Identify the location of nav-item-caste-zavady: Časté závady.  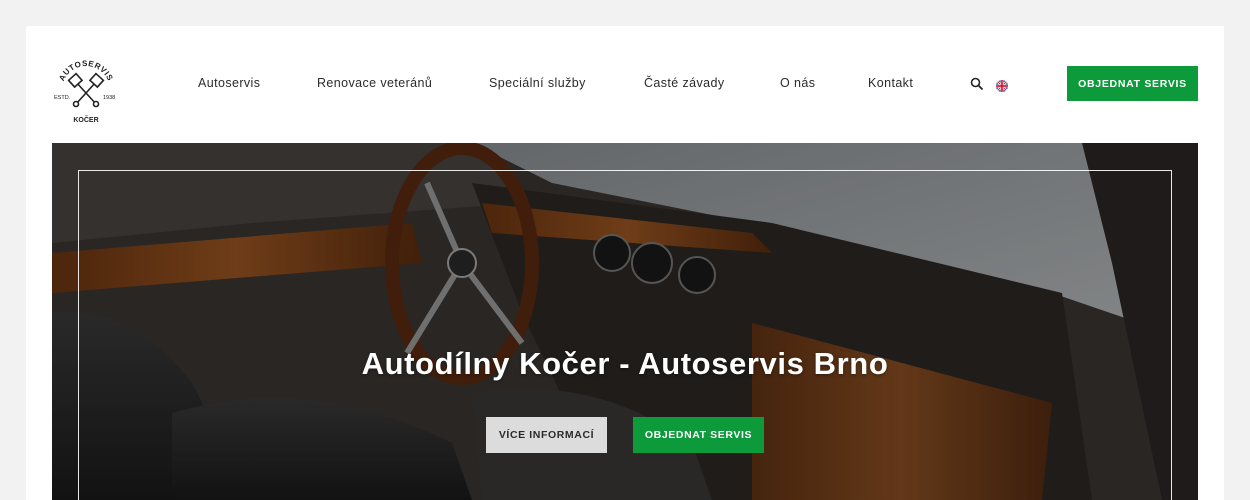
(684, 83).